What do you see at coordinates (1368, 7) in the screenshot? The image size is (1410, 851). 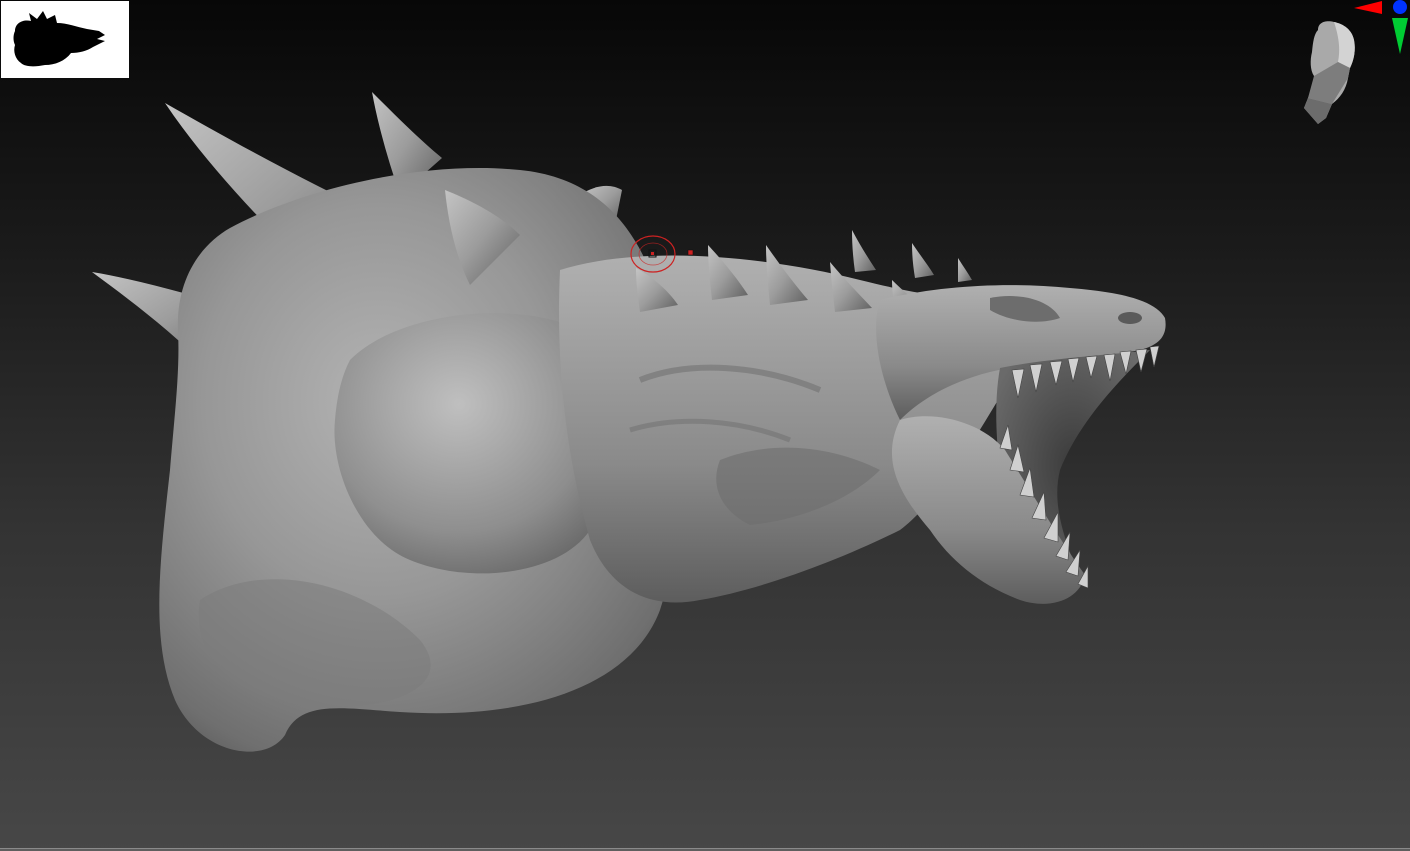 I see `x-axis-arrow` at bounding box center [1368, 7].